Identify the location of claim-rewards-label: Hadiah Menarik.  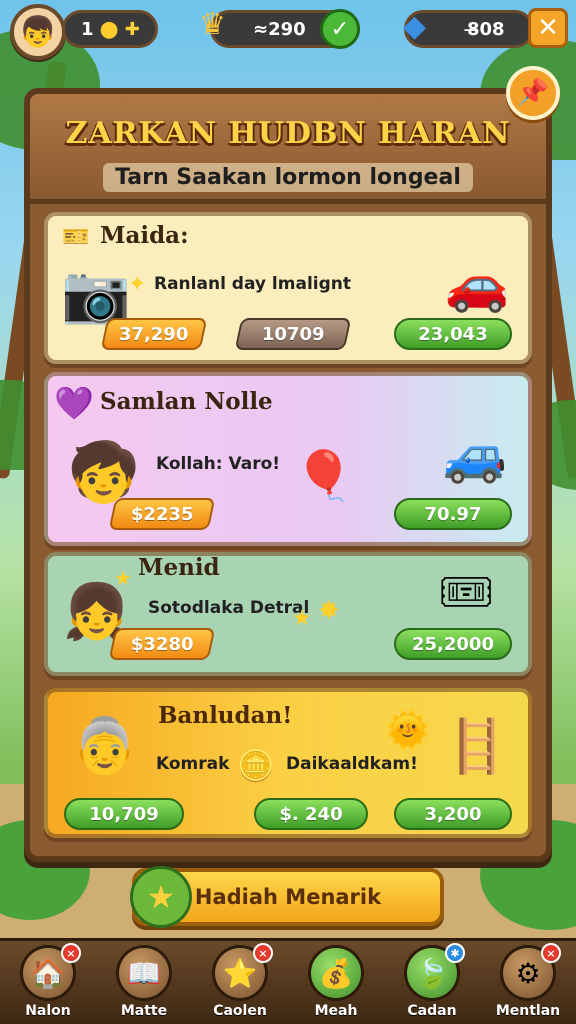
(288, 897).